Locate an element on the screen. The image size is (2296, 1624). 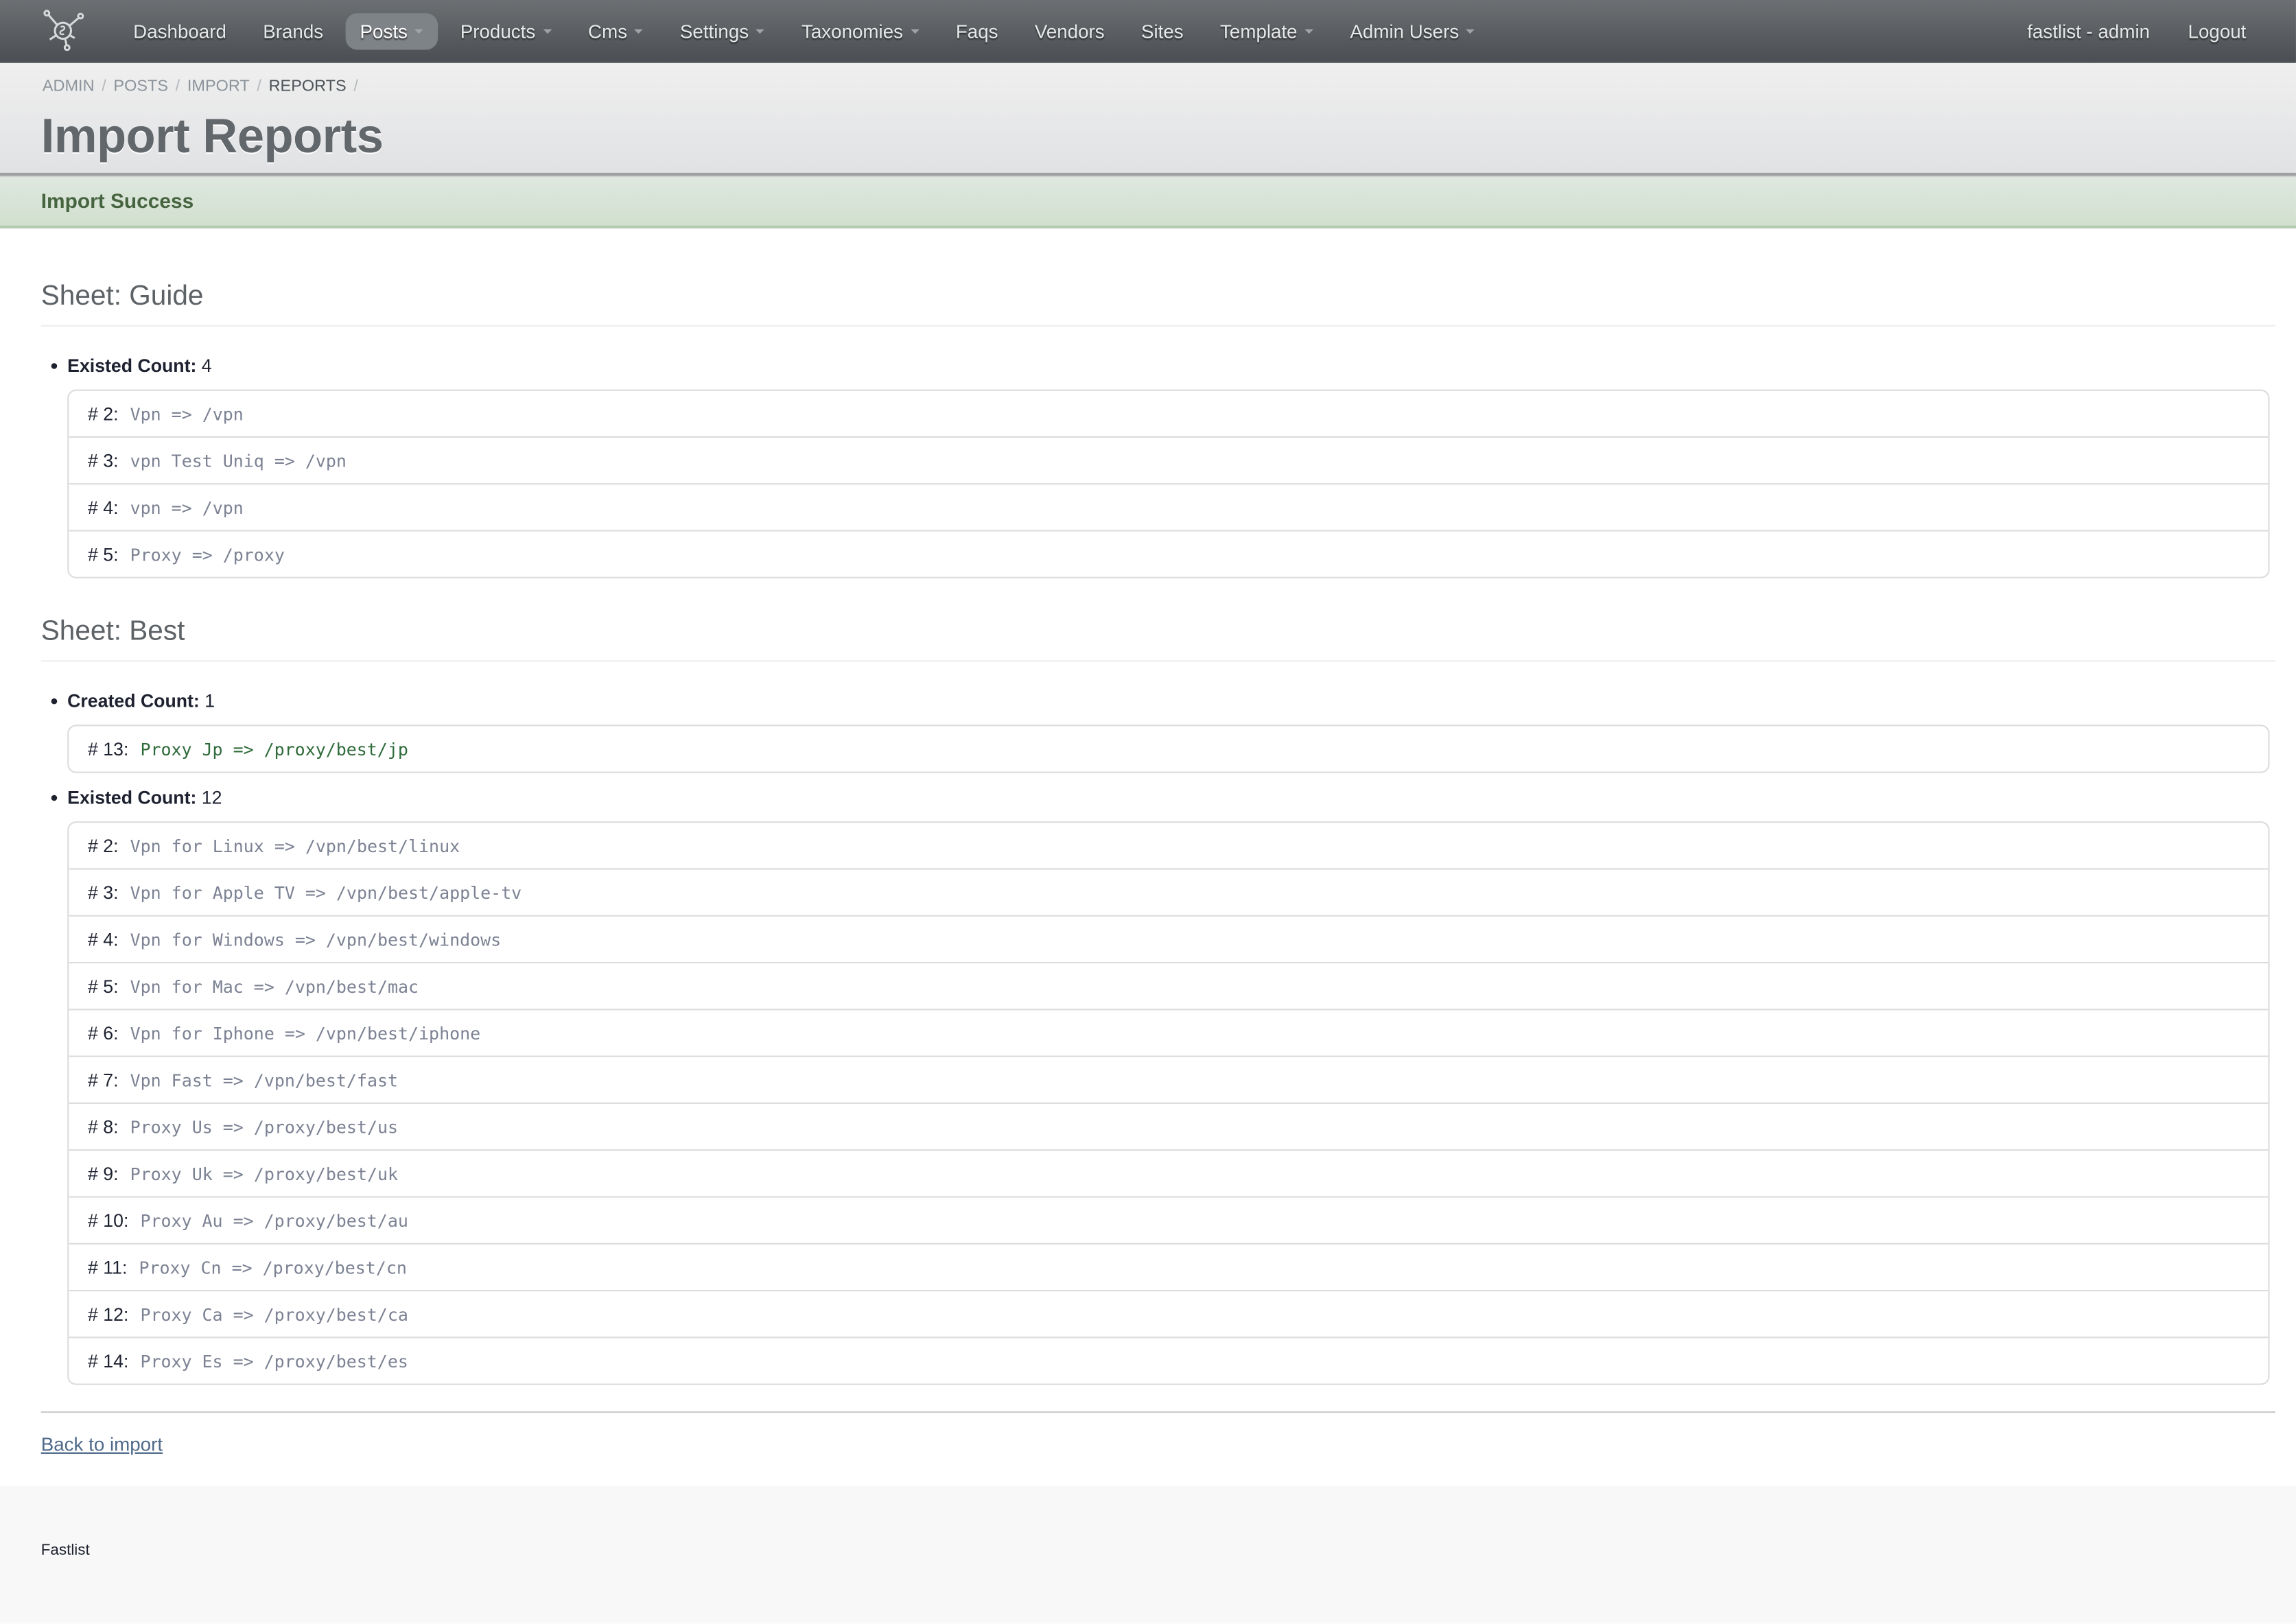
nav-item-settings: Settings is located at coordinates (723, 30).